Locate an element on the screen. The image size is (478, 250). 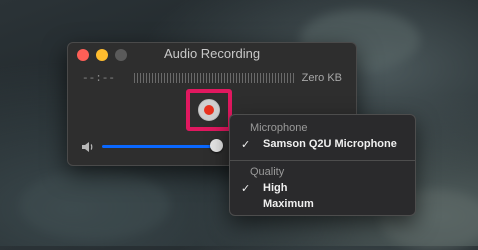
record-dot-icon is located at coordinates (209, 110).